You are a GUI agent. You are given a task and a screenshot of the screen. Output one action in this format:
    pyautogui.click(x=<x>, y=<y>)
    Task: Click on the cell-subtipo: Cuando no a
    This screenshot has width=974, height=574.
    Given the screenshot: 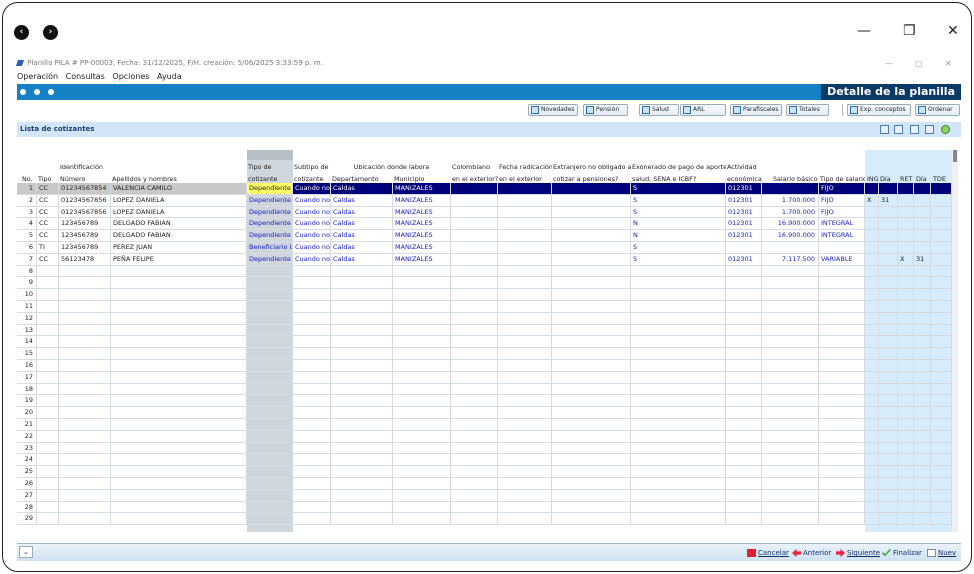 What is the action you would take?
    pyautogui.click(x=312, y=212)
    